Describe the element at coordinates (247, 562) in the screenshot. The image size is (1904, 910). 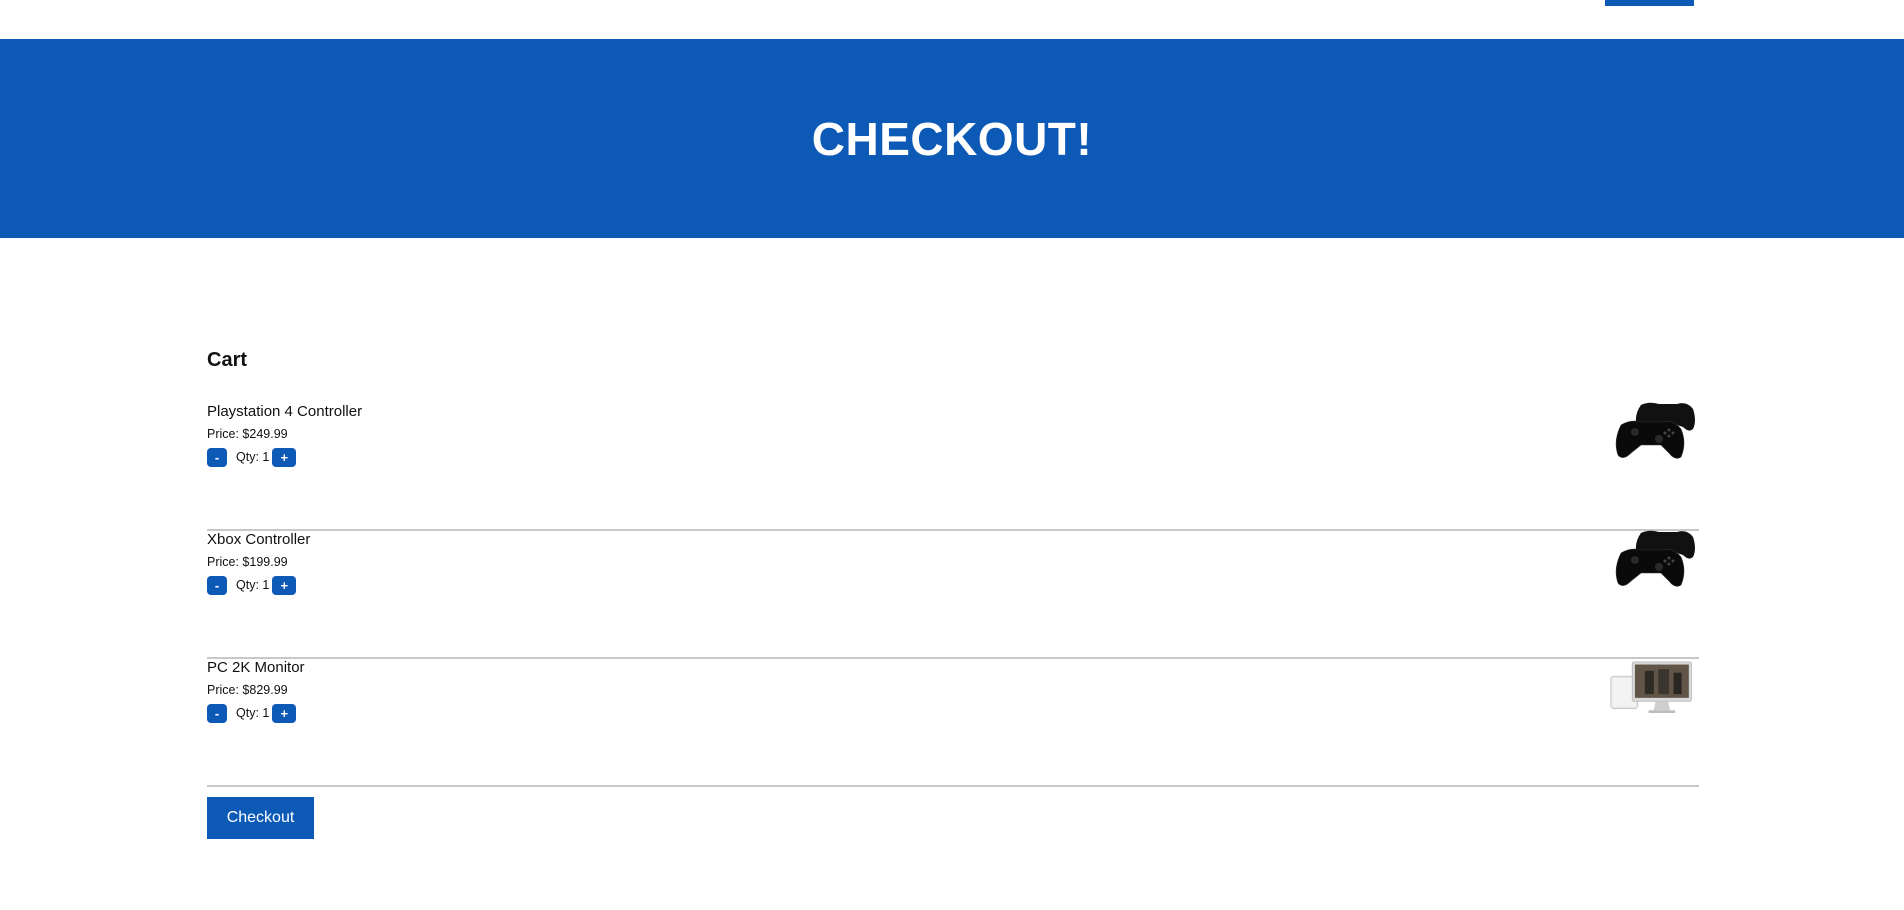
I see `item-price: Price: $199.99` at that location.